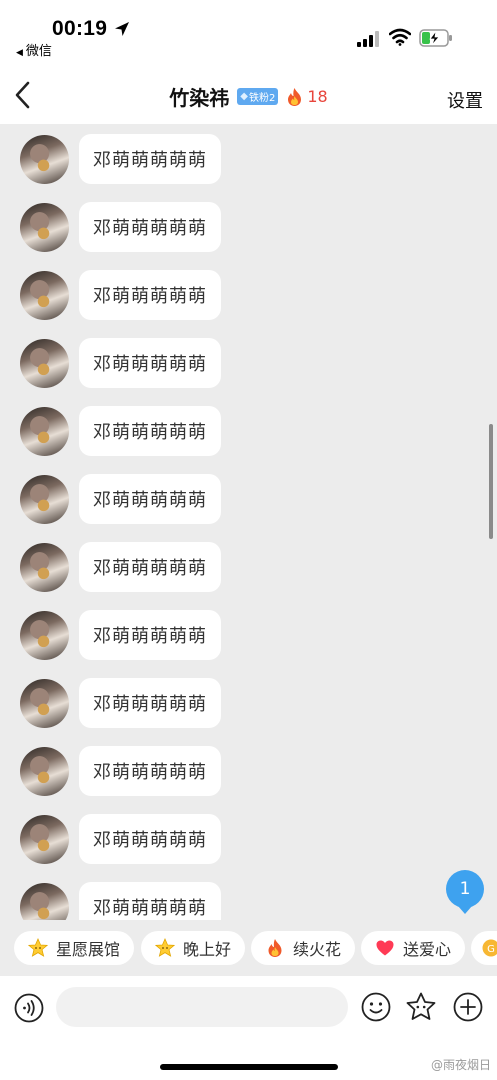 This screenshot has width=497, height=1080. What do you see at coordinates (19, 53) in the screenshot?
I see `back-triangle-icon: ◀` at bounding box center [19, 53].